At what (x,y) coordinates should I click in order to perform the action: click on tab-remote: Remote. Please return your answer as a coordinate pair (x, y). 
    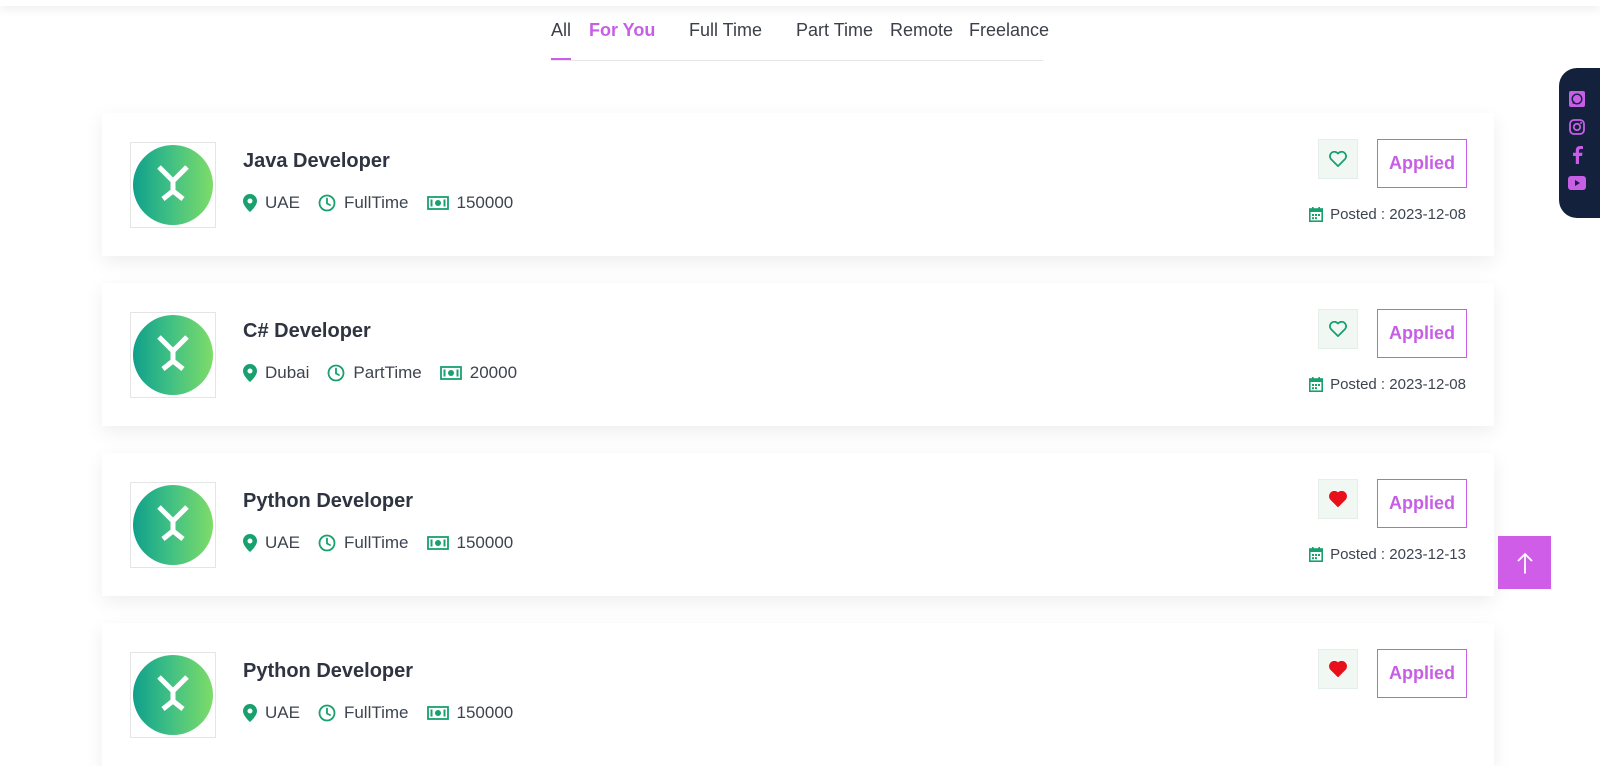
    Looking at the image, I should click on (921, 30).